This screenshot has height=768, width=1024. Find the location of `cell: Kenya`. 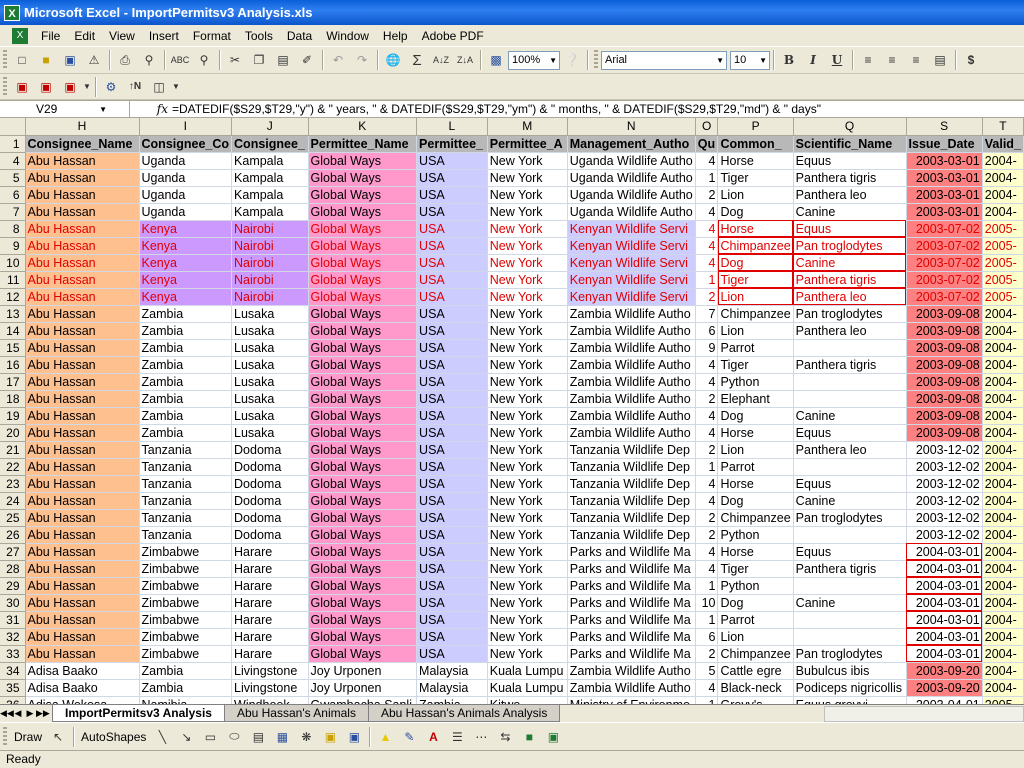

cell: Kenya is located at coordinates (186, 229).